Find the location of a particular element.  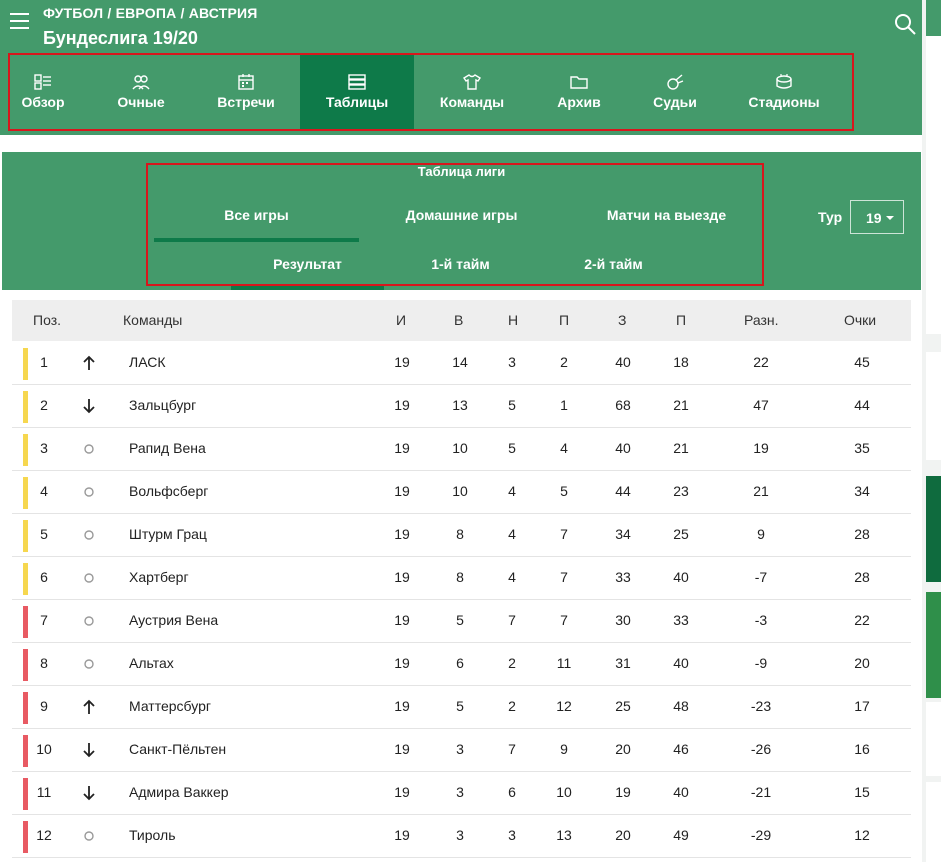

table-row: 6 Хартберг 19 8 4 7 33 40 -7 28 is located at coordinates (461, 578).